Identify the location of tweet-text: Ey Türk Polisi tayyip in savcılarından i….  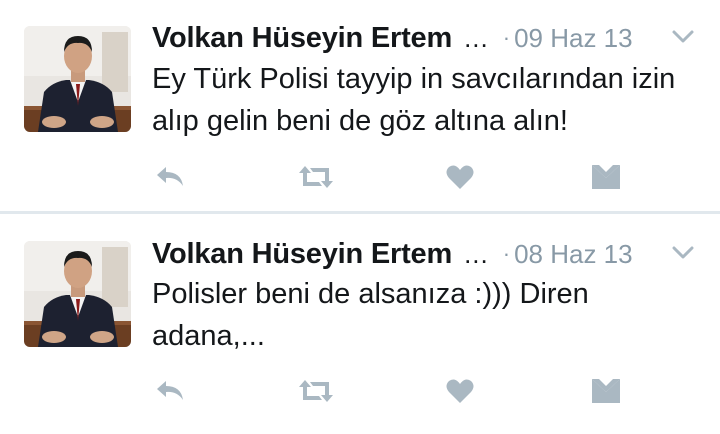
(414, 100).